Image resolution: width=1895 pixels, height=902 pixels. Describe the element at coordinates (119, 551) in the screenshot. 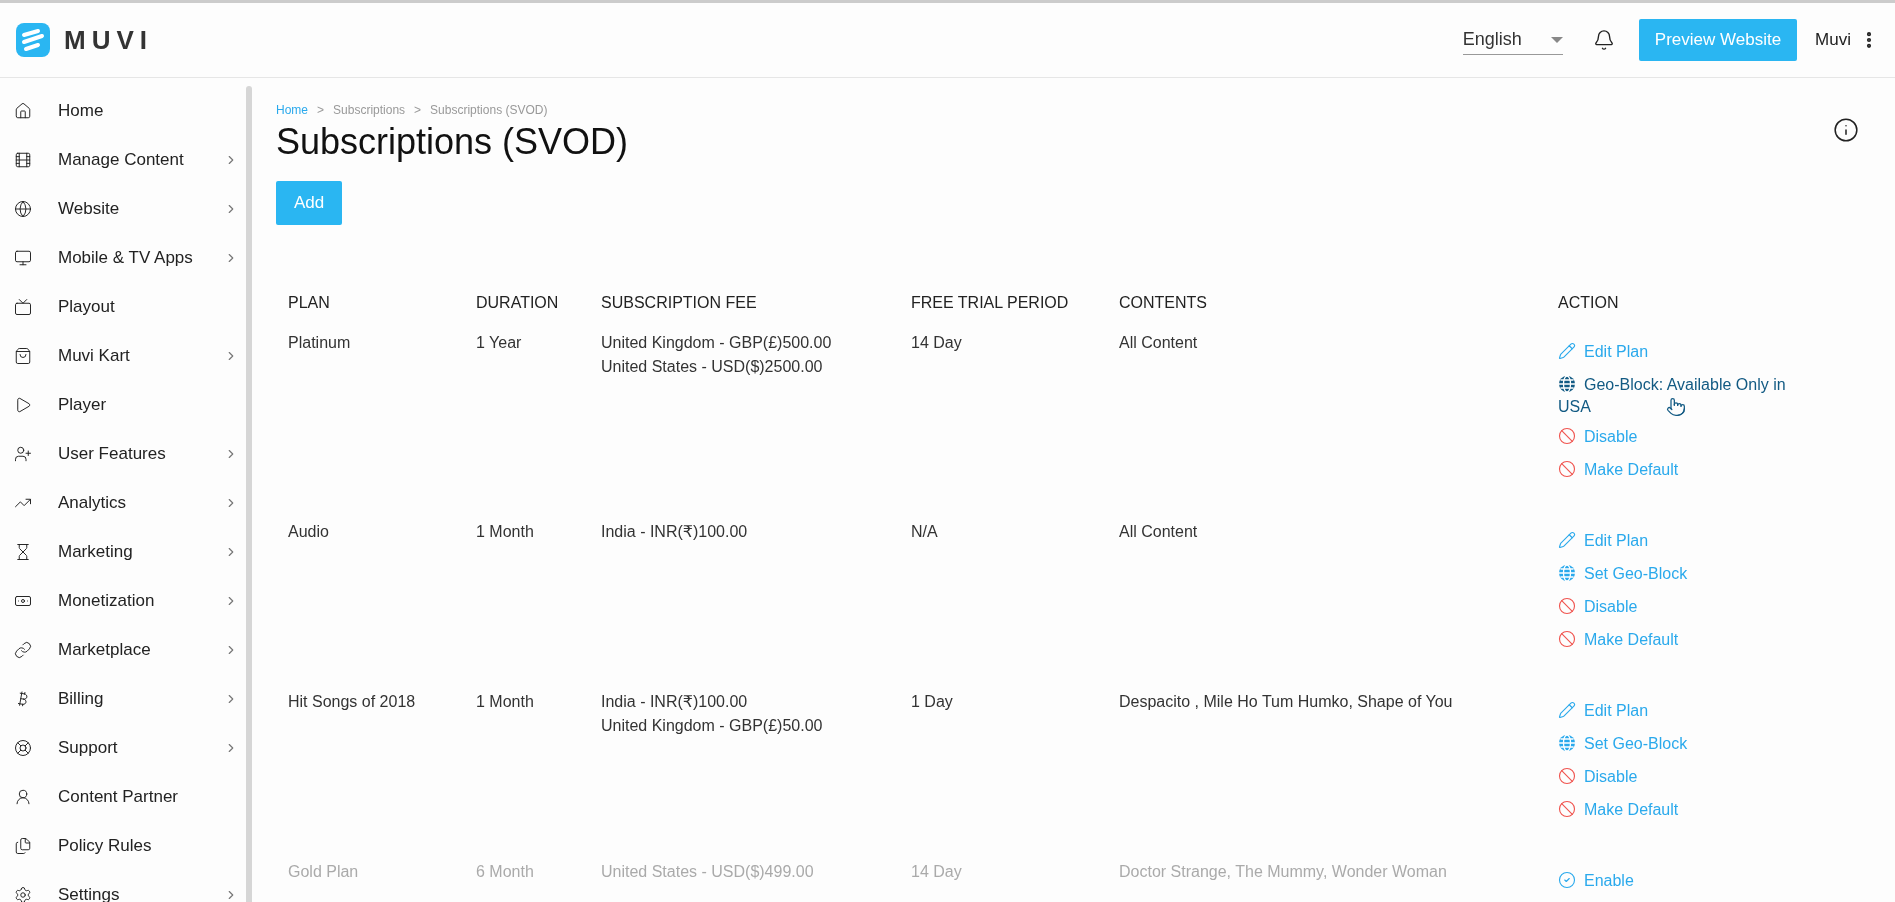

I see `sidebar-item: Marketing` at that location.